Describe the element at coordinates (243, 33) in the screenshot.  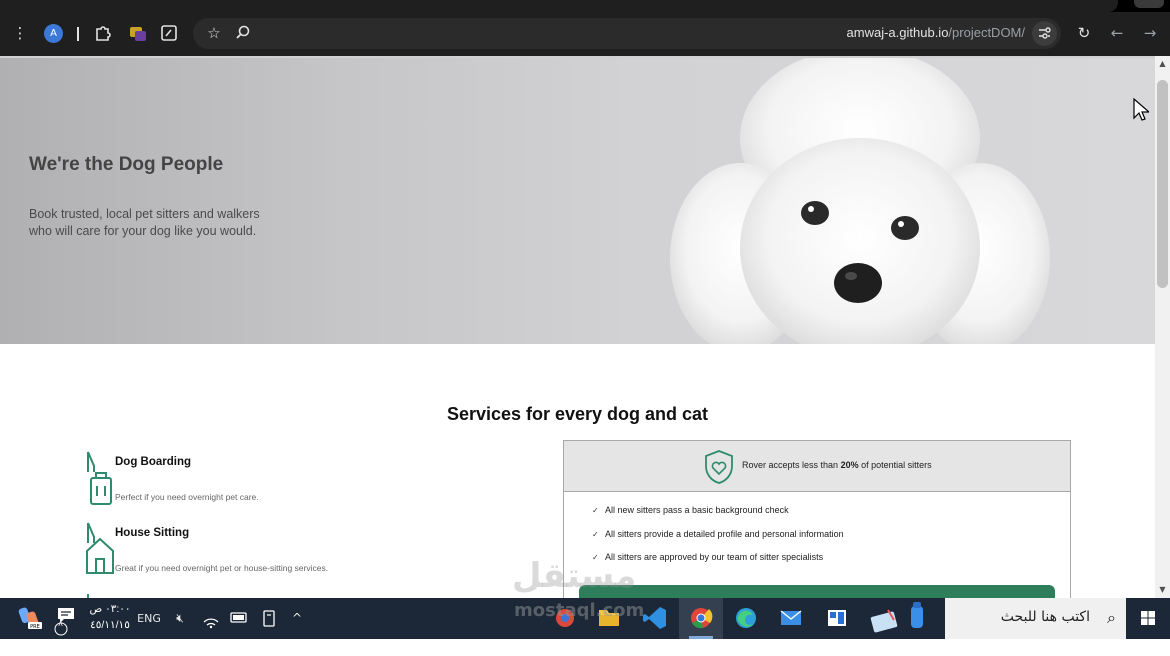
I see `zoom-icon` at that location.